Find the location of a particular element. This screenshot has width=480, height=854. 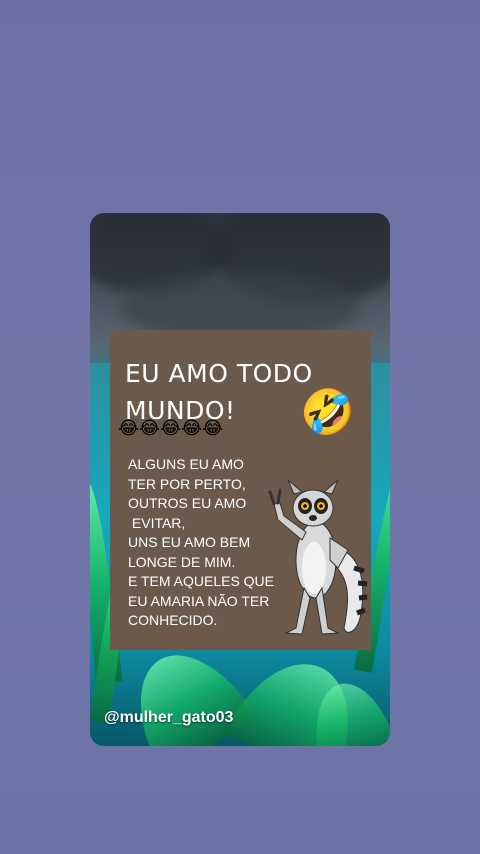

account-watermark: @mulher_gato03 is located at coordinates (169, 717).